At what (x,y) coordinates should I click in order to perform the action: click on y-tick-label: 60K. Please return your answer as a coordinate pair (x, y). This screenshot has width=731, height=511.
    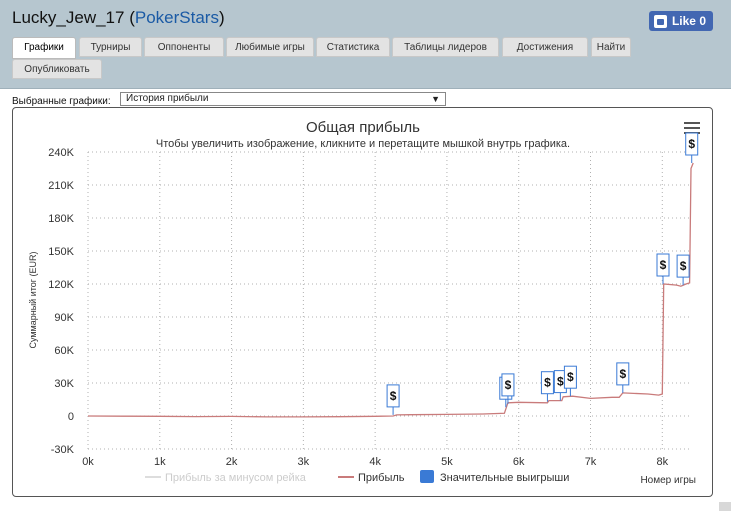
    Looking at the image, I should click on (64, 351).